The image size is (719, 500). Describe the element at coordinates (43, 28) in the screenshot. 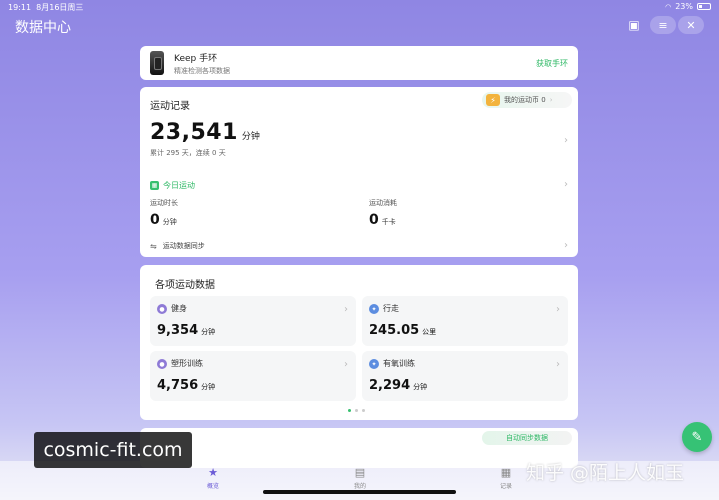

I see `page-title: 数据中心` at that location.